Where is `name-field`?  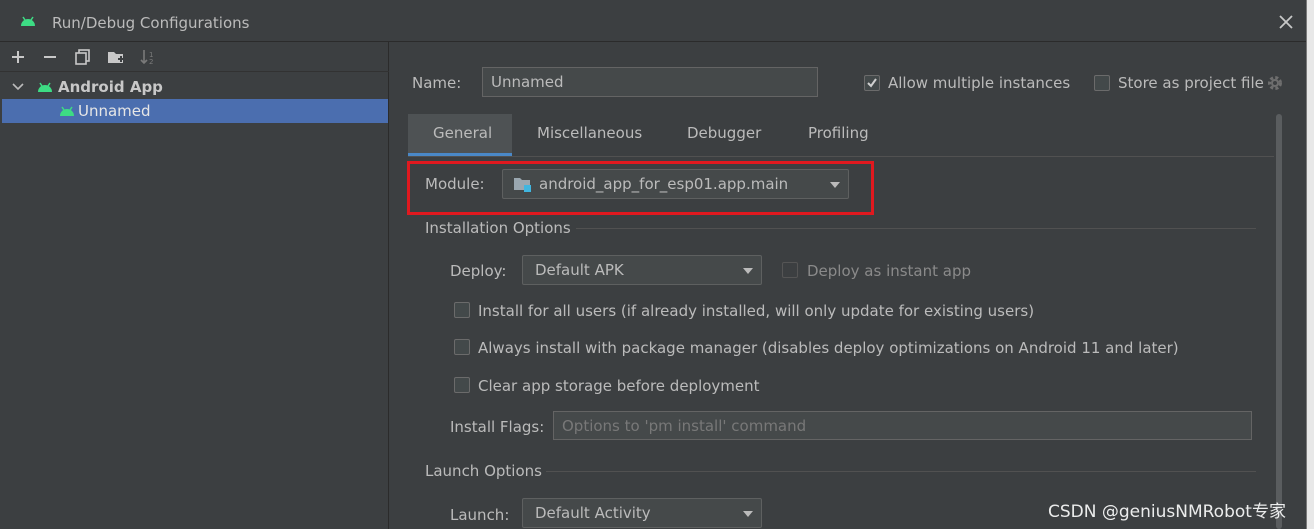
name-field is located at coordinates (650, 82).